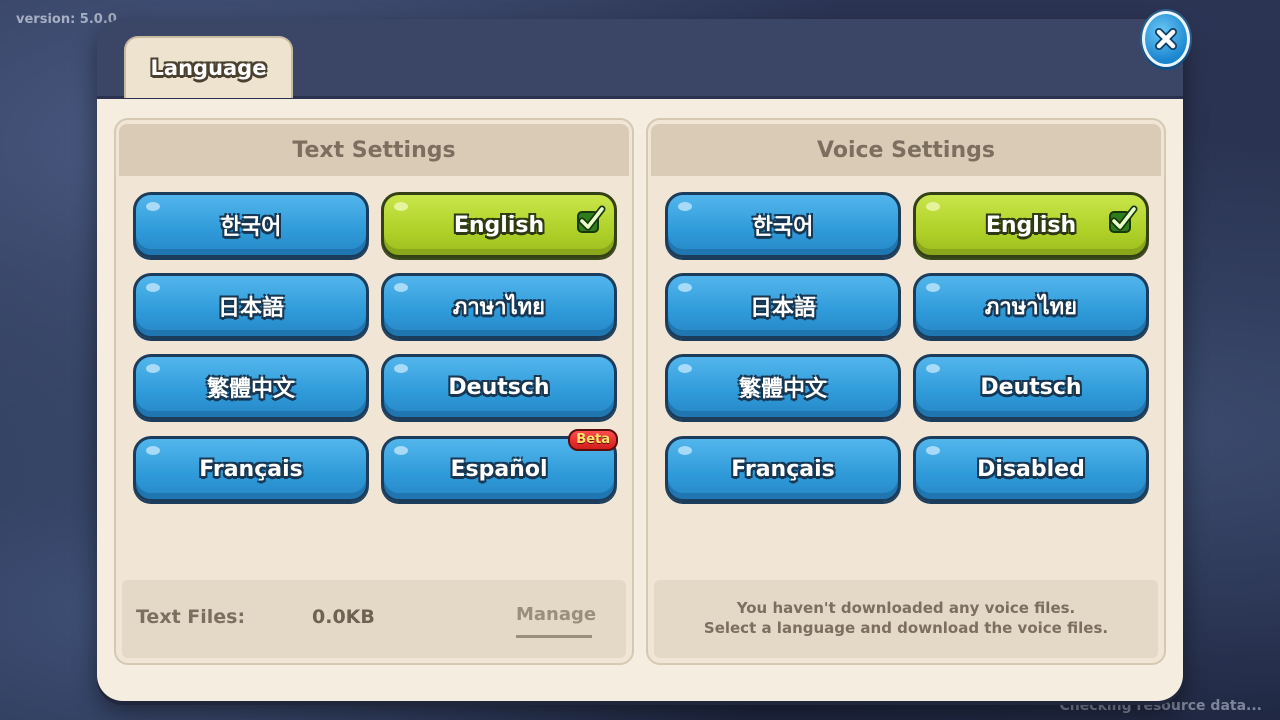  I want to click on voice-lang-korean-button: 한국어, so click(783, 225).